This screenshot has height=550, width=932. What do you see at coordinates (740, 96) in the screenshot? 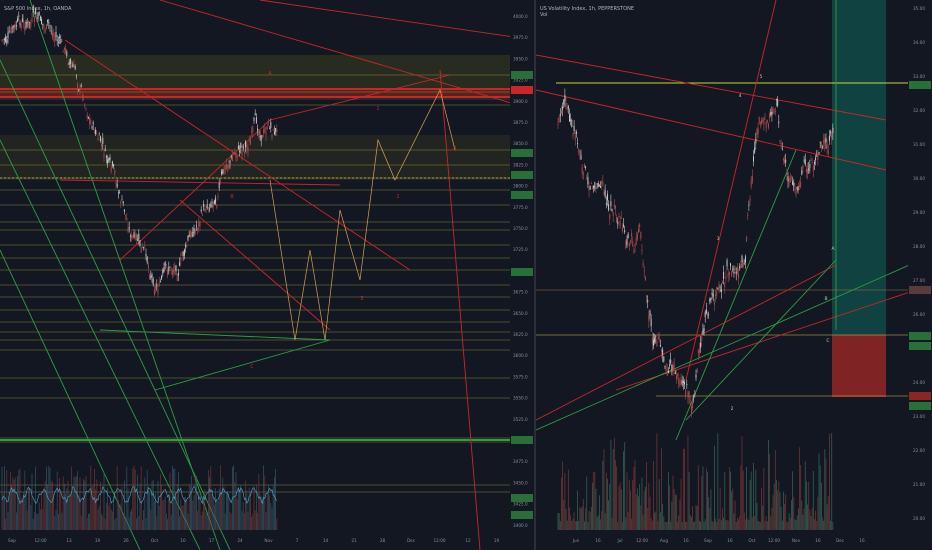
I see `wave-label: 4` at bounding box center [740, 96].